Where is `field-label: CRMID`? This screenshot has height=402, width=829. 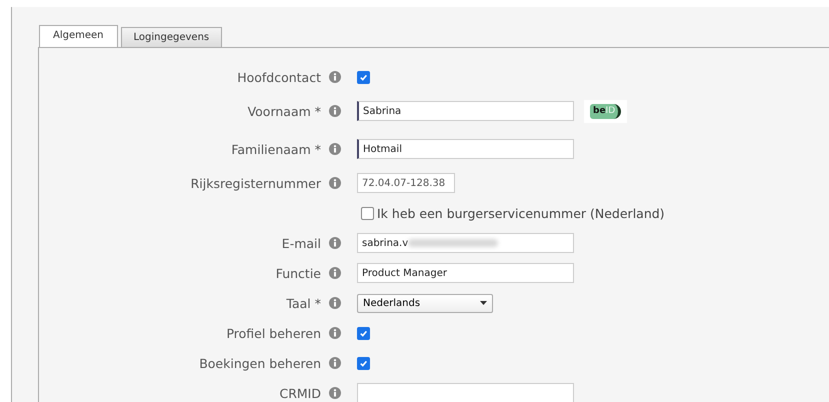 field-label: CRMID is located at coordinates (300, 393).